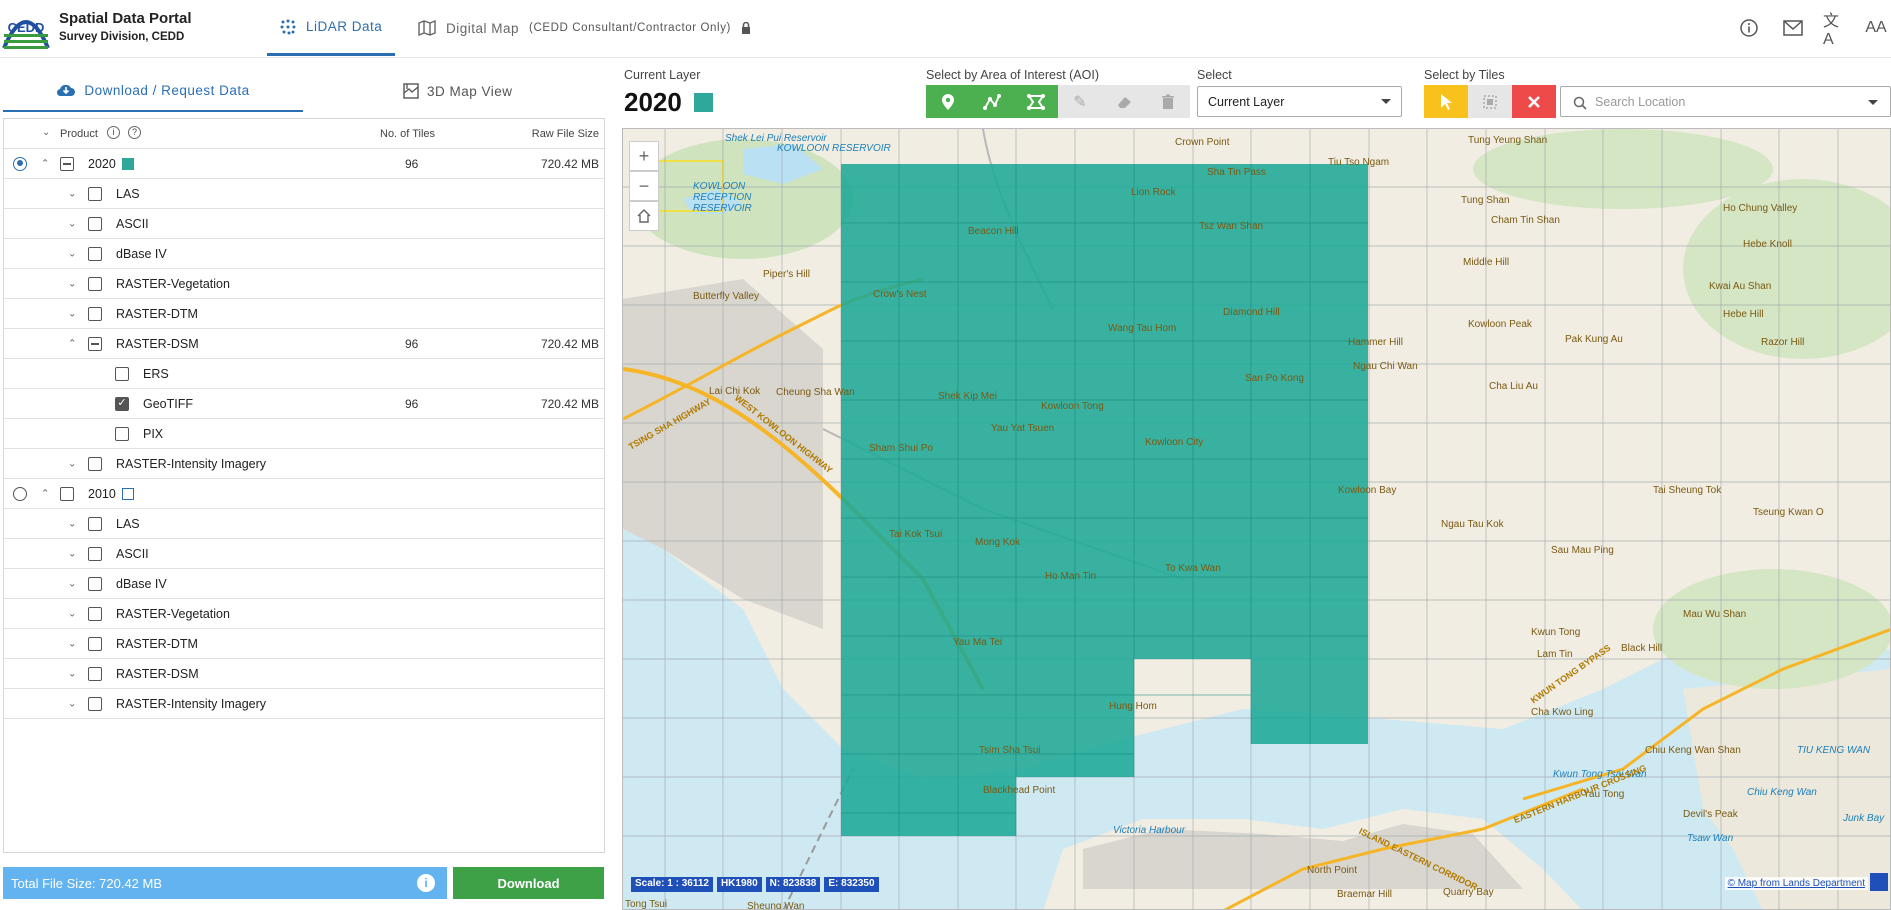  I want to click on translate-icon: 文A, so click(1835, 30).